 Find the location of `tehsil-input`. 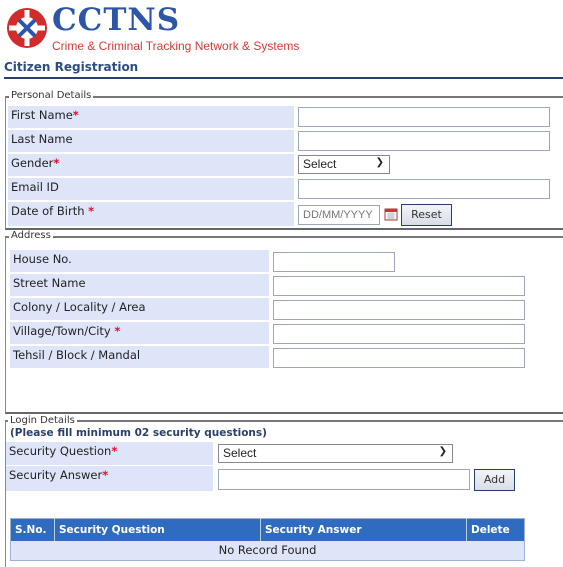

tehsil-input is located at coordinates (399, 358).